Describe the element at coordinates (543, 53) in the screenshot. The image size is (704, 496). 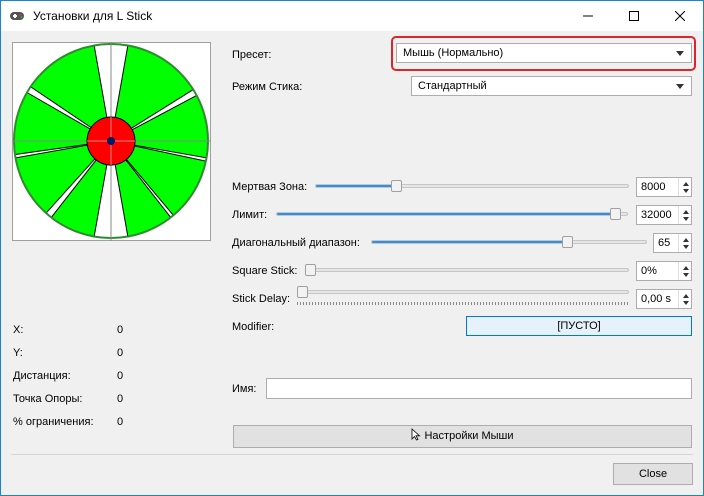
I see `preset-highlight` at that location.